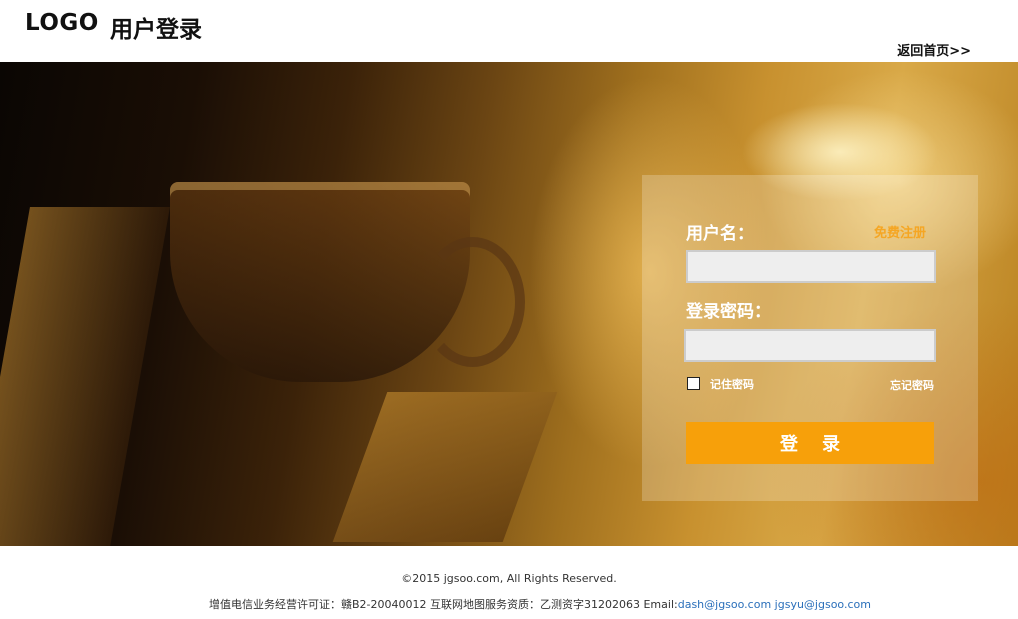  What do you see at coordinates (724, 604) in the screenshot?
I see `email-link-dash: dash@jgsoo.com` at bounding box center [724, 604].